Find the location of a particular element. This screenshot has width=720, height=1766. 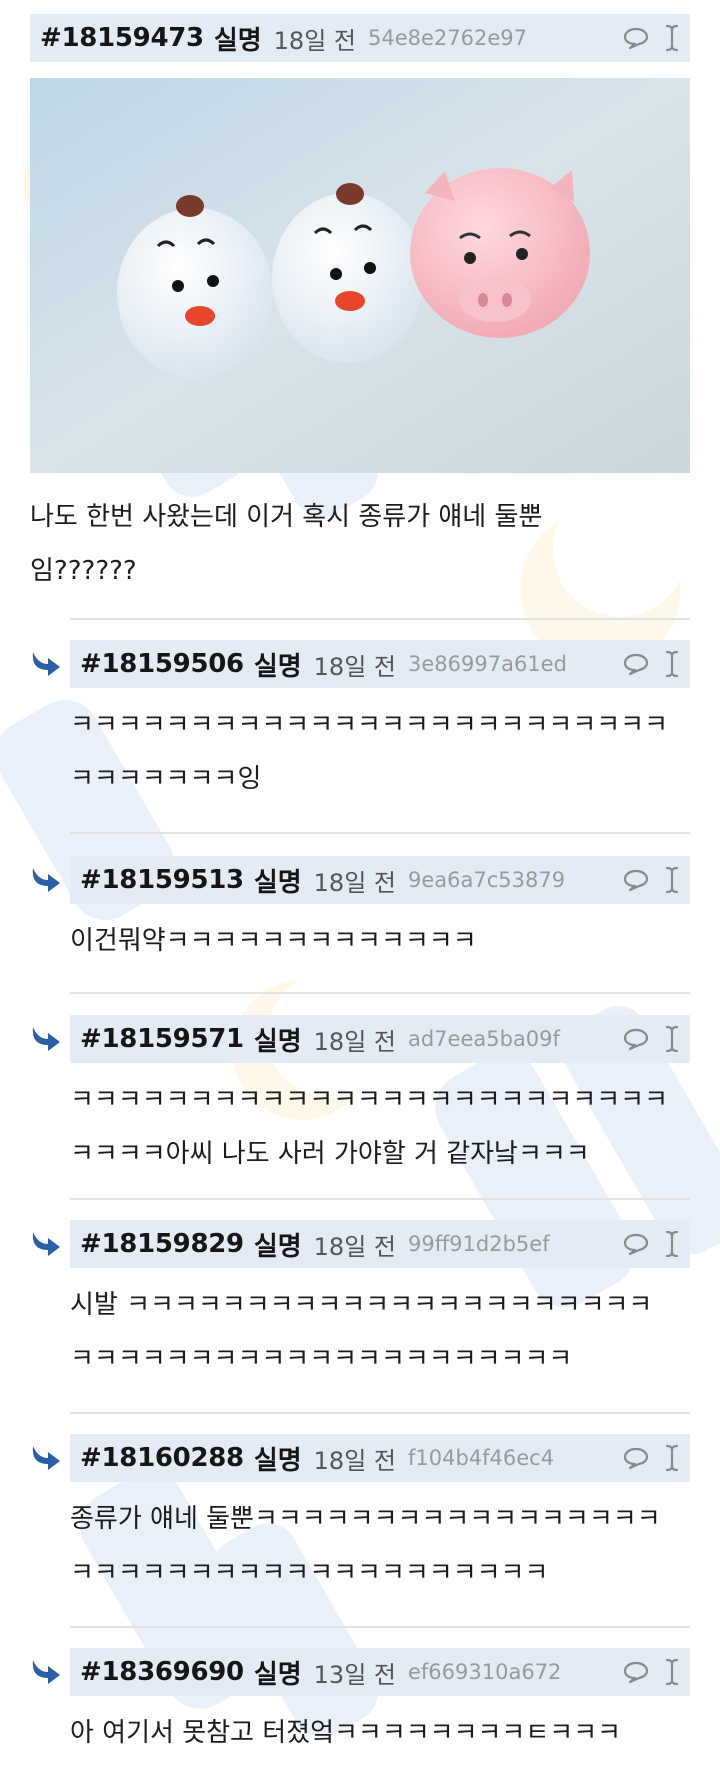

reply-number: #18369690 is located at coordinates (162, 1672).